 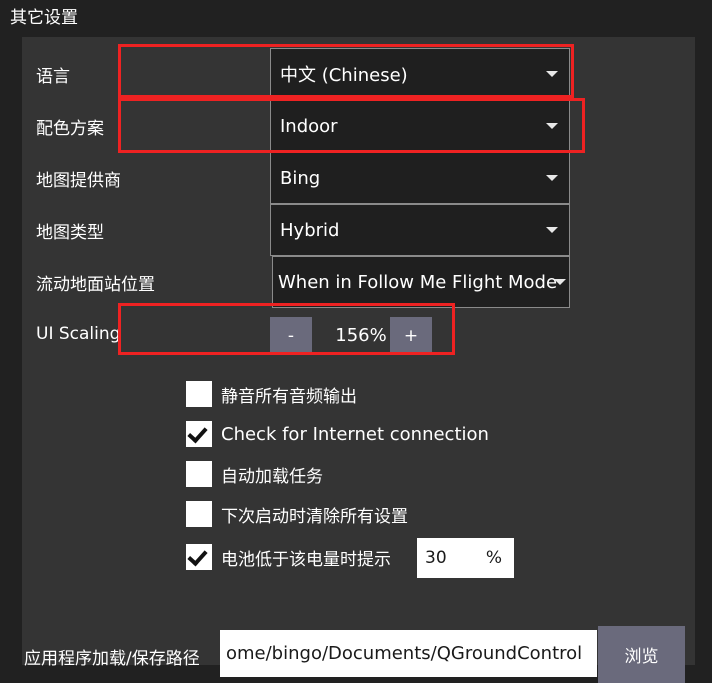 I want to click on setting-row-gcs-position: 流动地面站位置, so click(x=156, y=282).